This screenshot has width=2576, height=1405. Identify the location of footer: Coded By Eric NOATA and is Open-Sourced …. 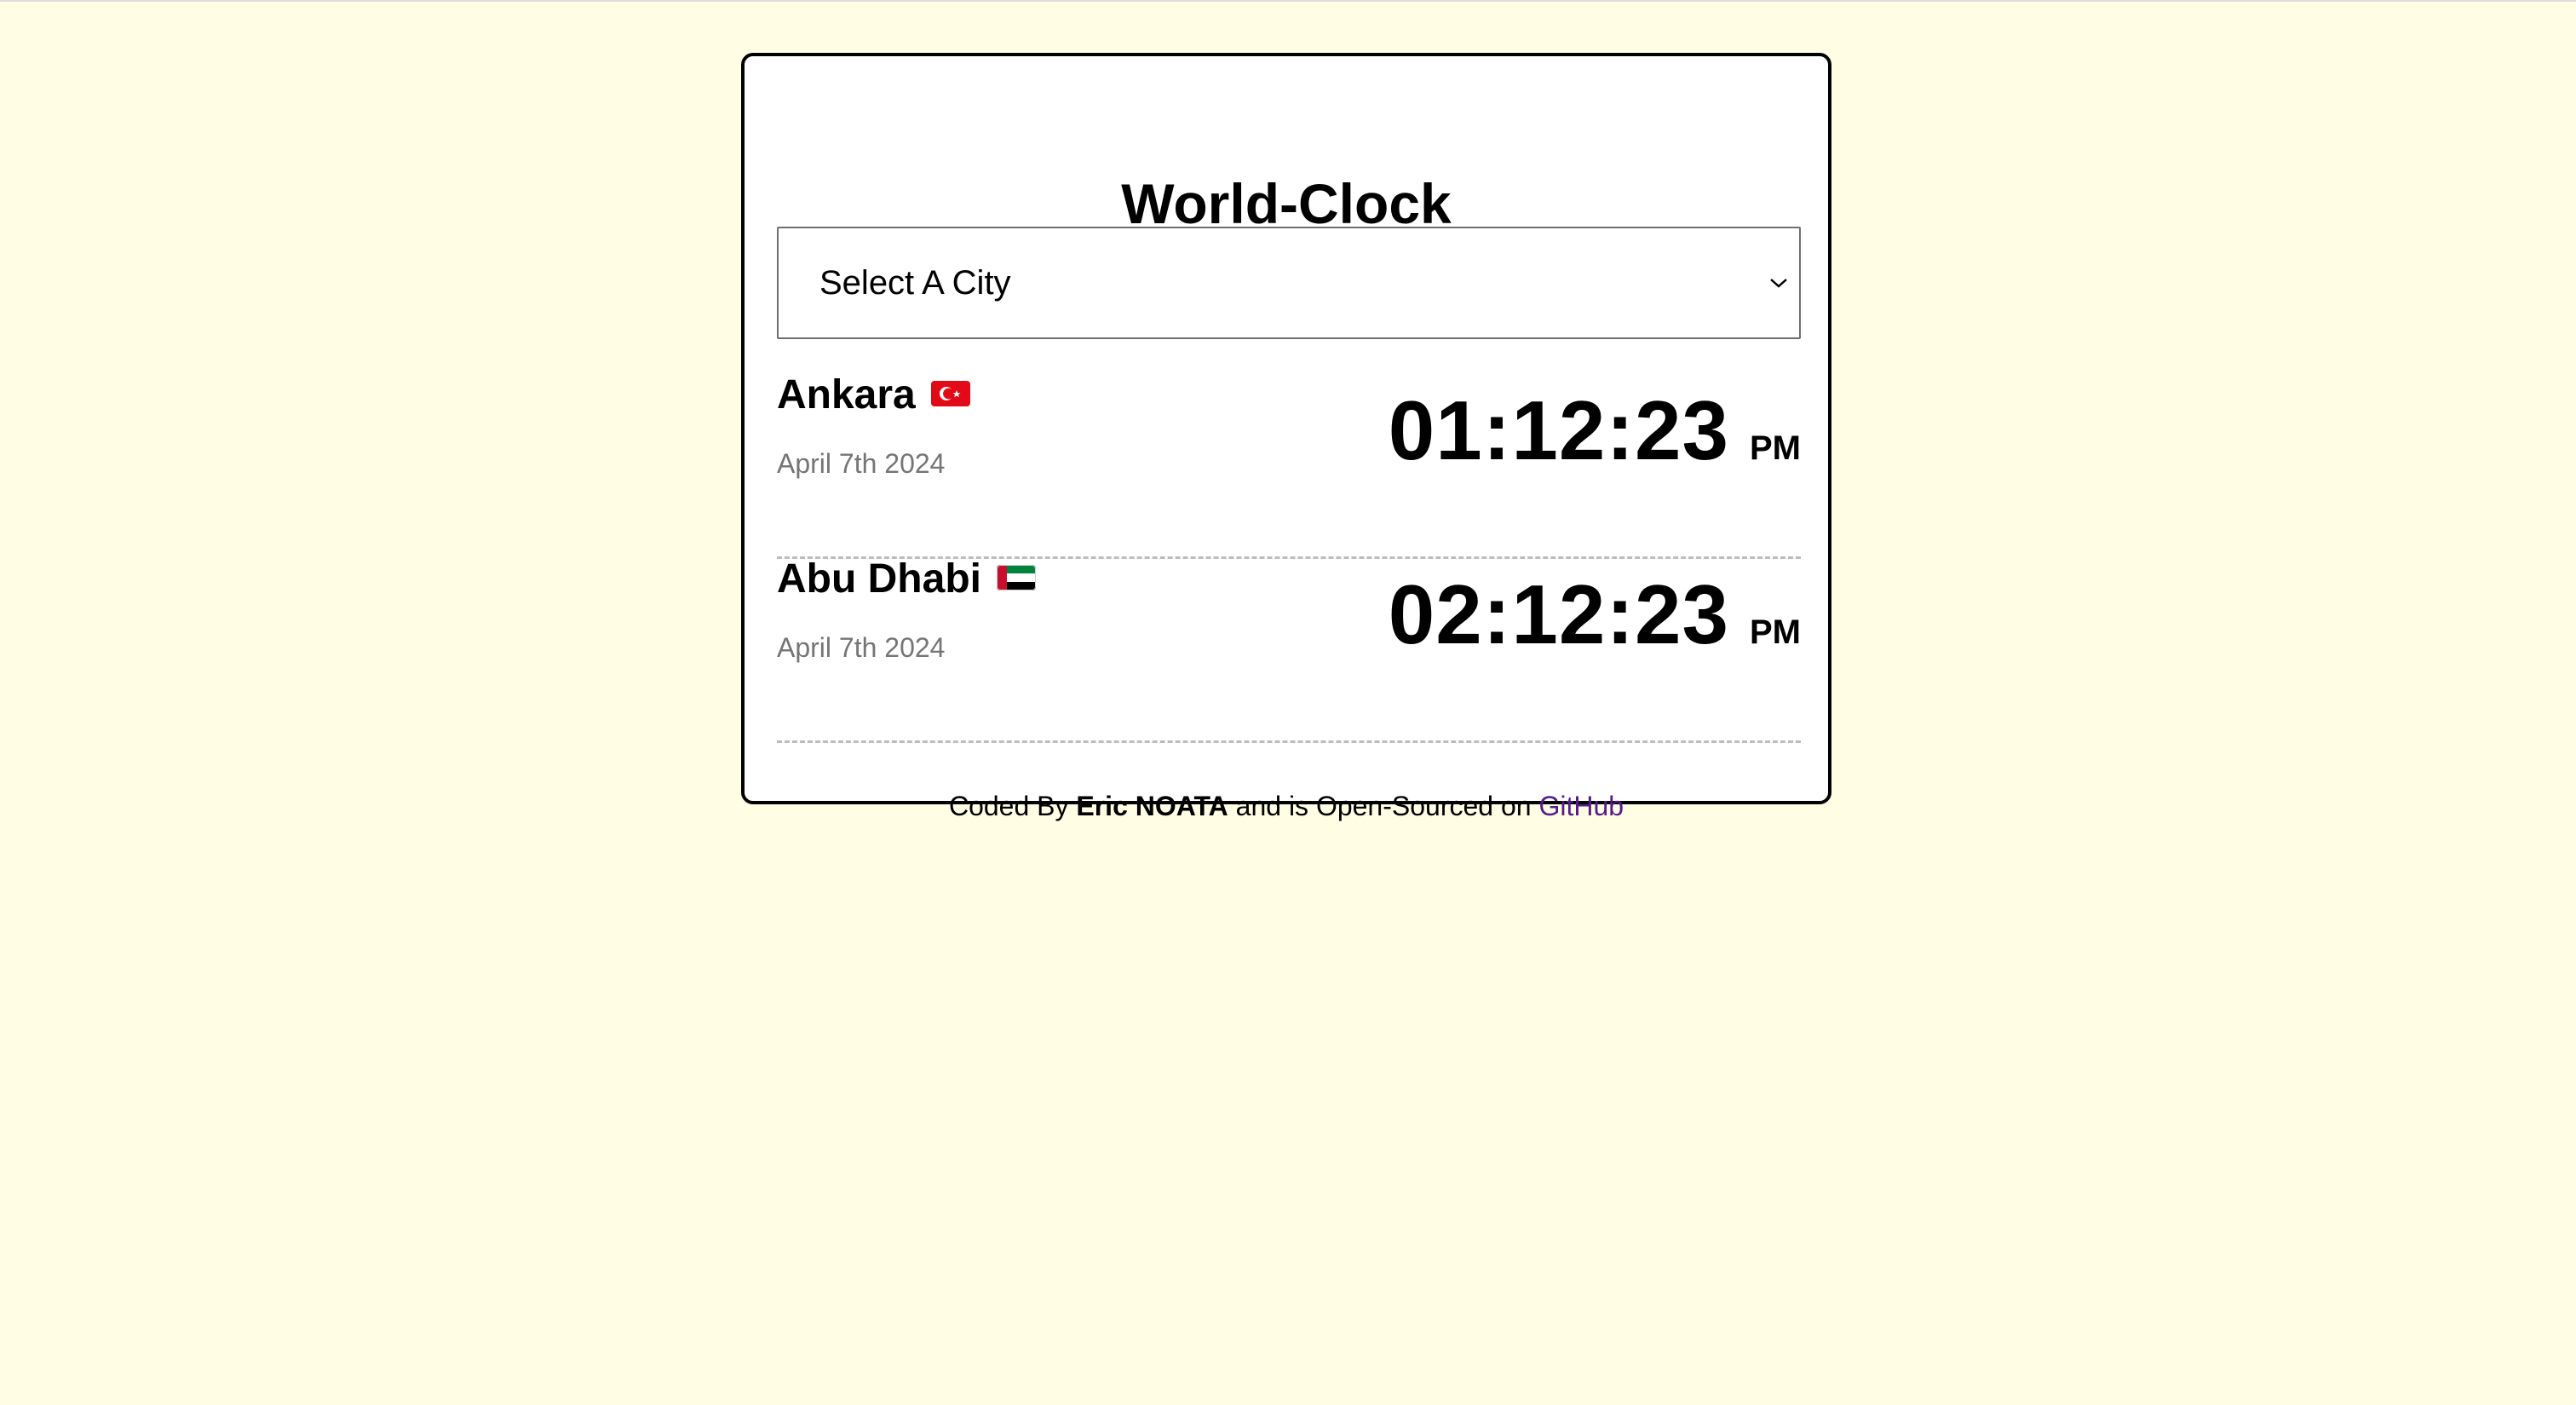
(1287, 806).